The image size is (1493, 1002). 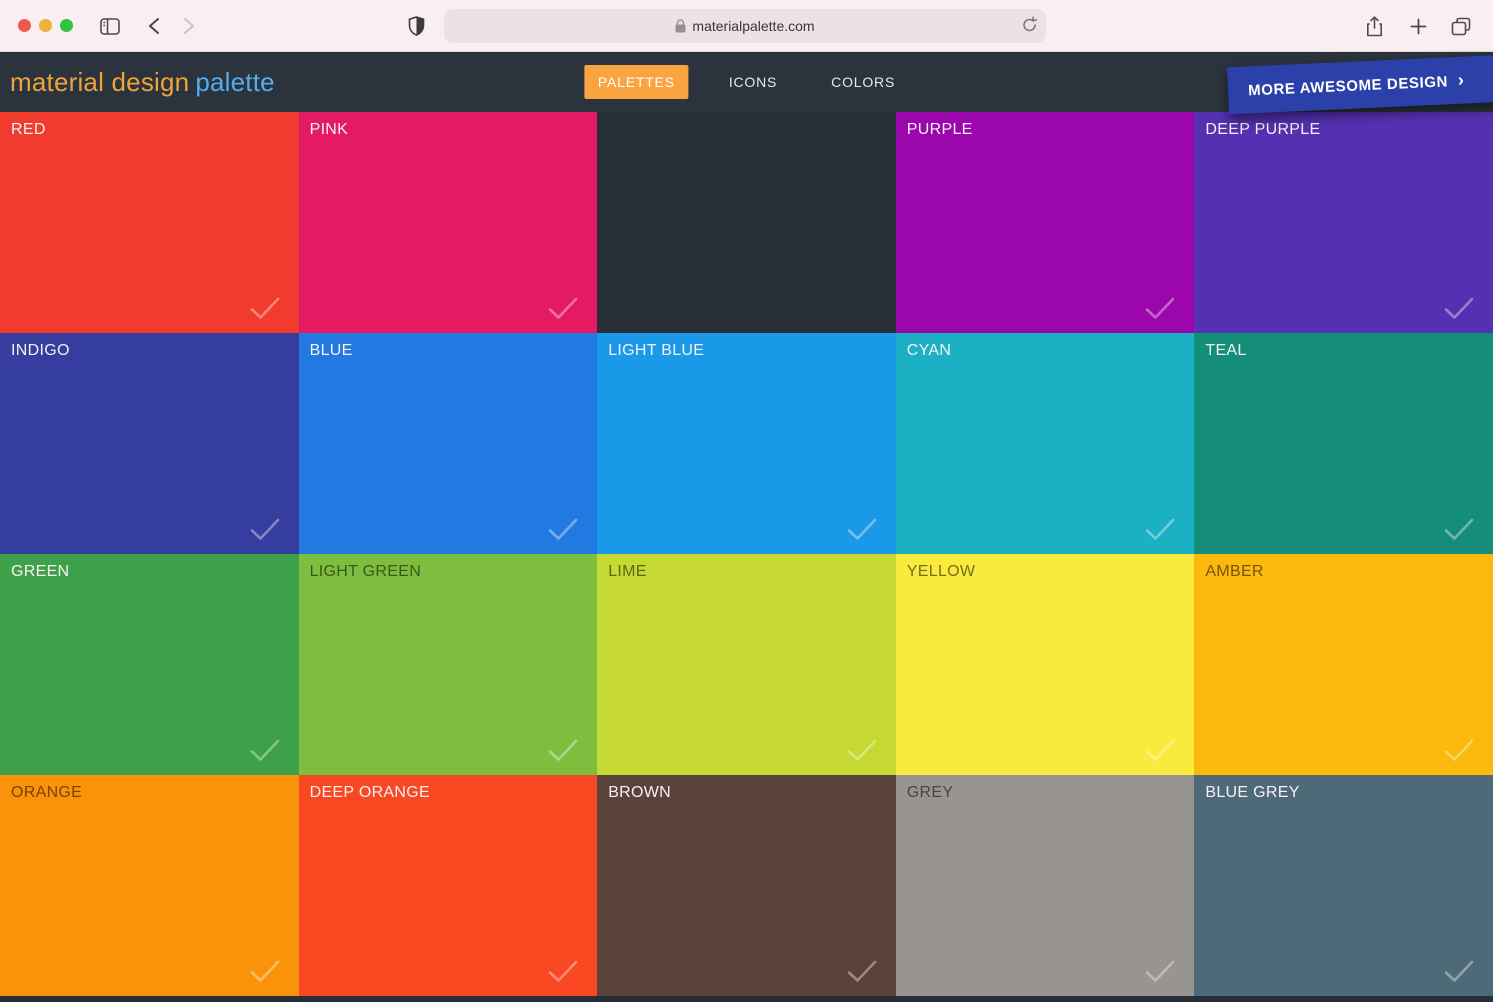 What do you see at coordinates (746, 999) in the screenshot?
I see `page-bottom-strip` at bounding box center [746, 999].